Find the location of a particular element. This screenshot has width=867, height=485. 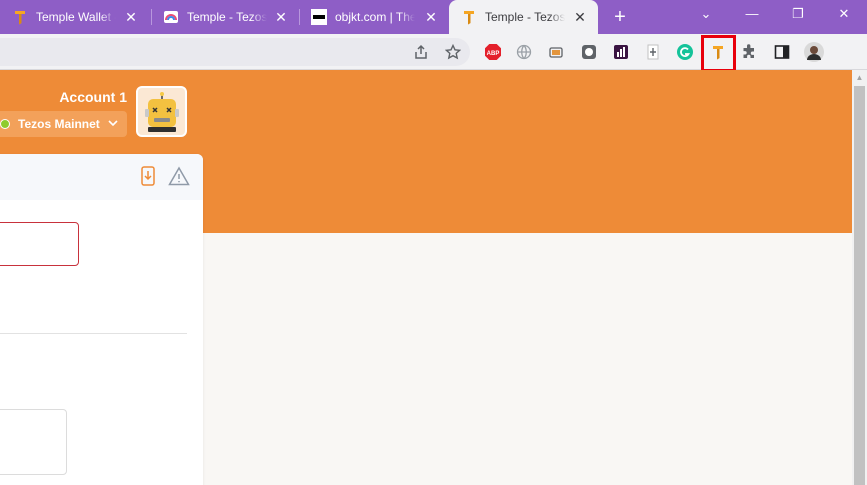

tab-search-icon: ⌄ is located at coordinates (706, 14).